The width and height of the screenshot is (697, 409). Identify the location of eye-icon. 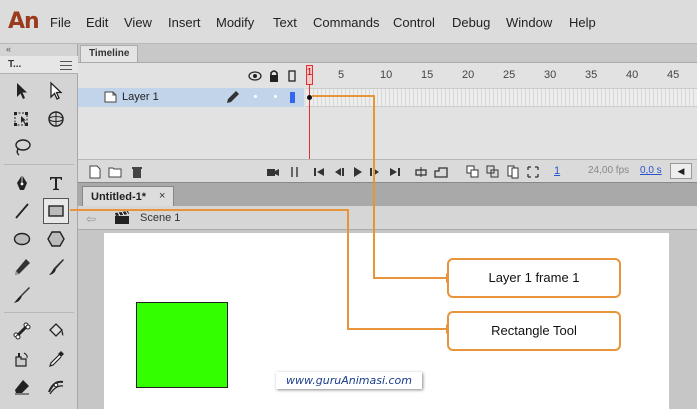
(255, 76).